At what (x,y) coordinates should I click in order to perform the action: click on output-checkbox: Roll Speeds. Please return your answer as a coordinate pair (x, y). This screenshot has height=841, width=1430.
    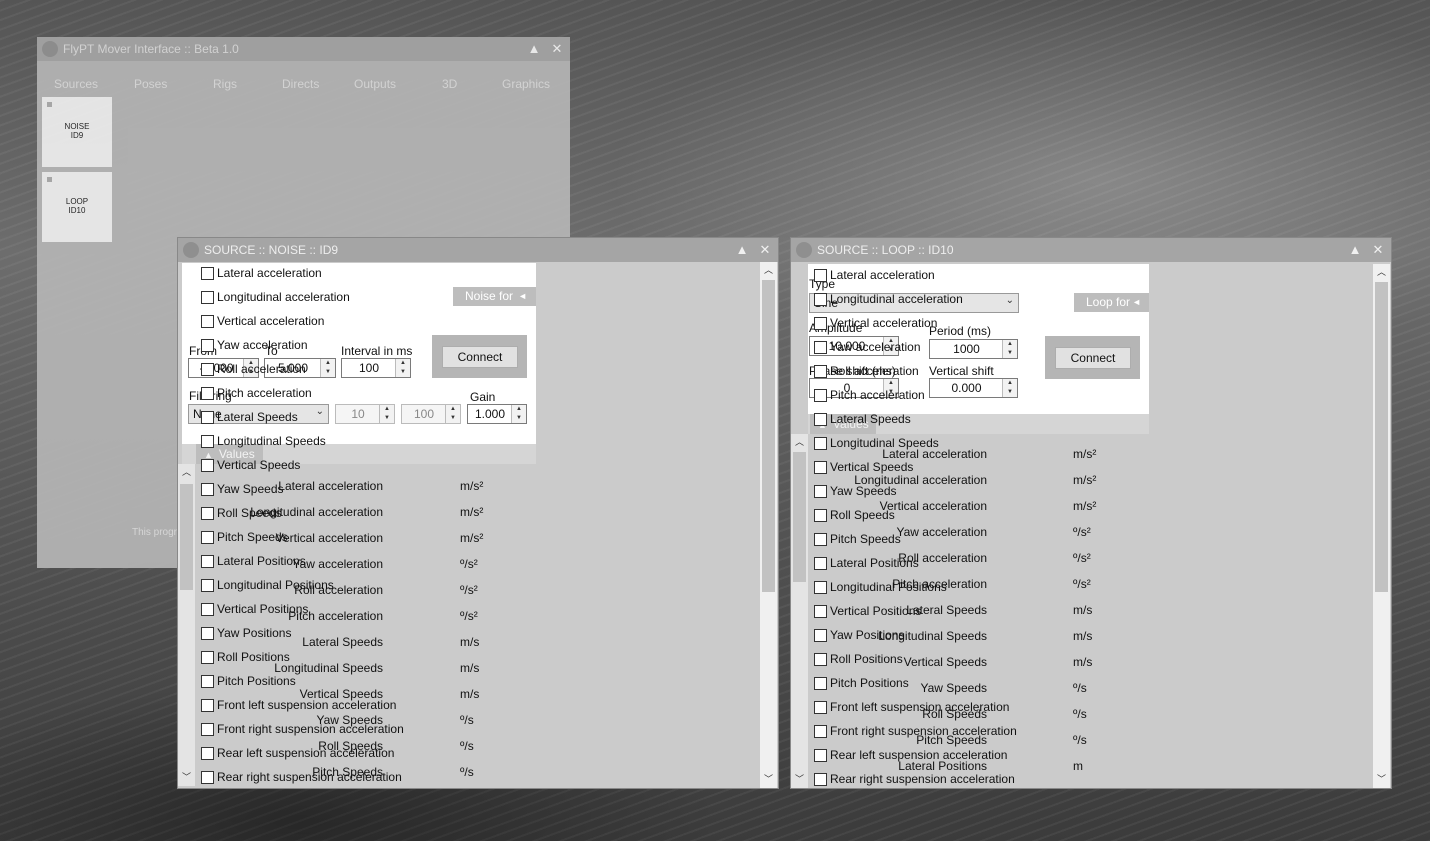
    Looking at the image, I should click on (241, 514).